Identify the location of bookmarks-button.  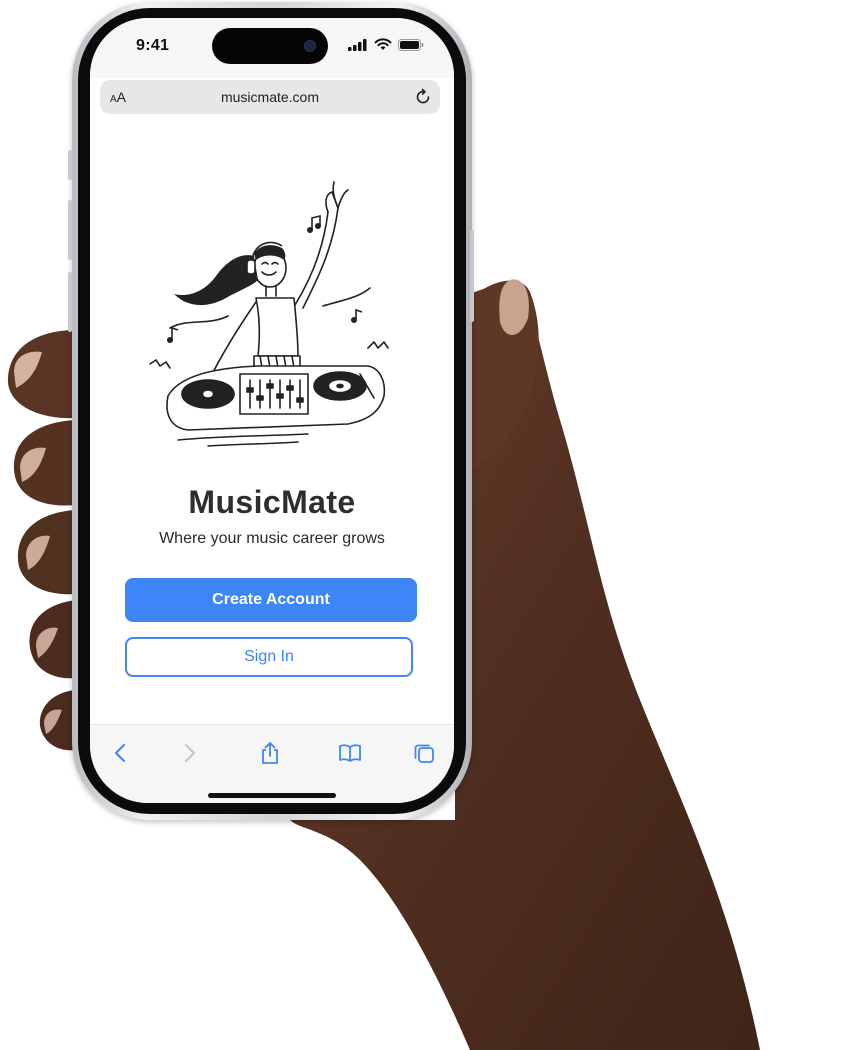
(350, 753).